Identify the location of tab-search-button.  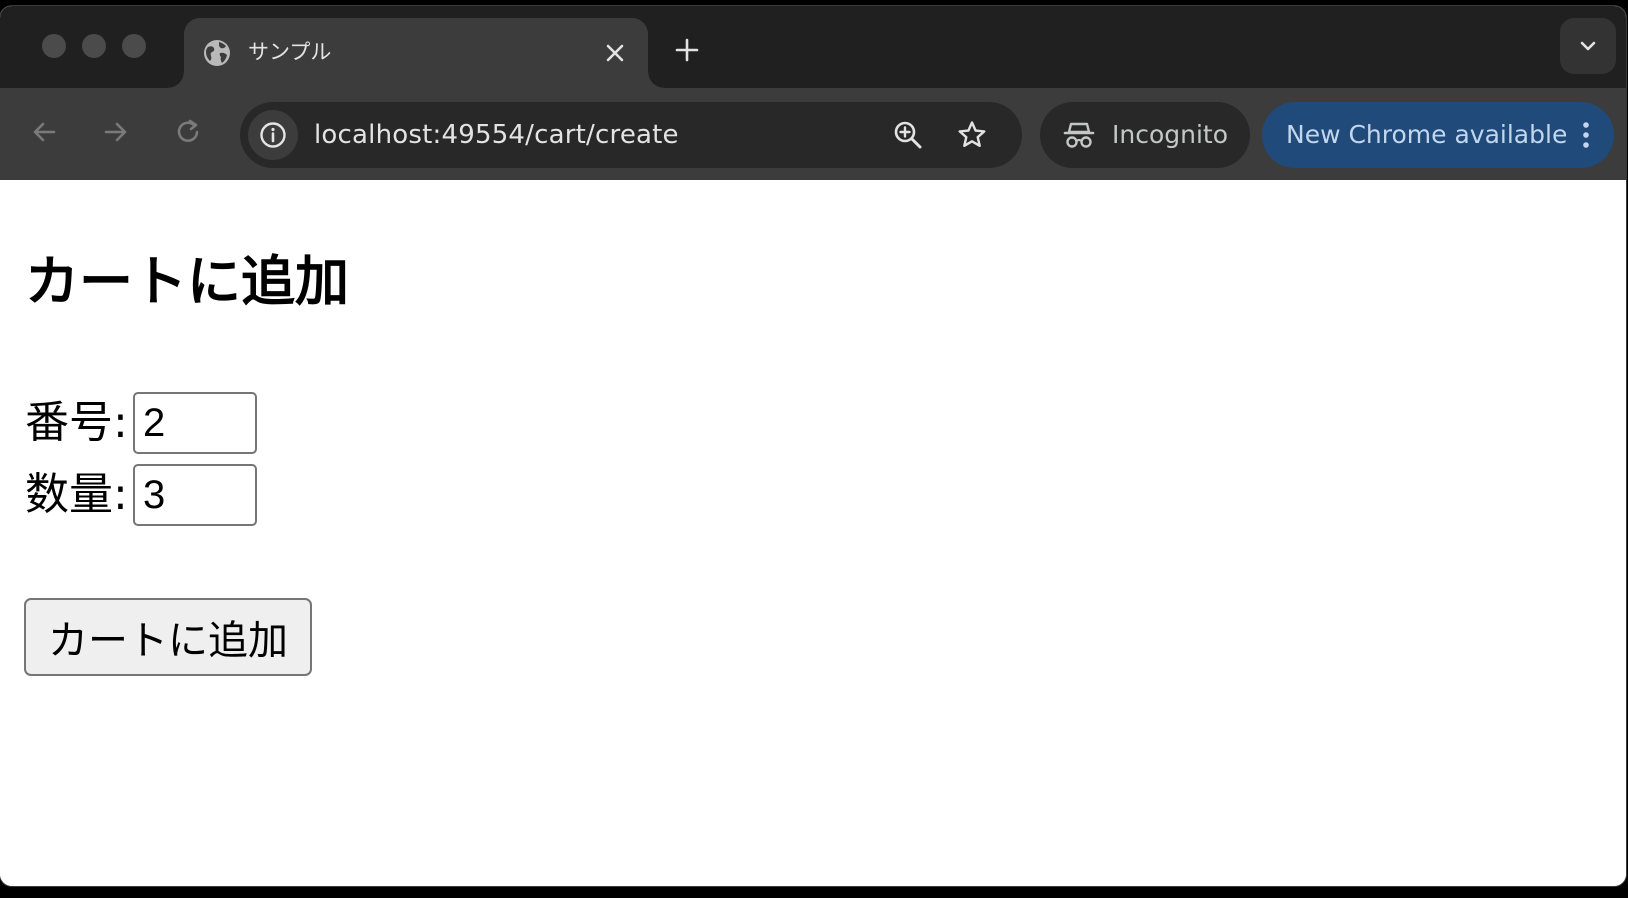
(1588, 46).